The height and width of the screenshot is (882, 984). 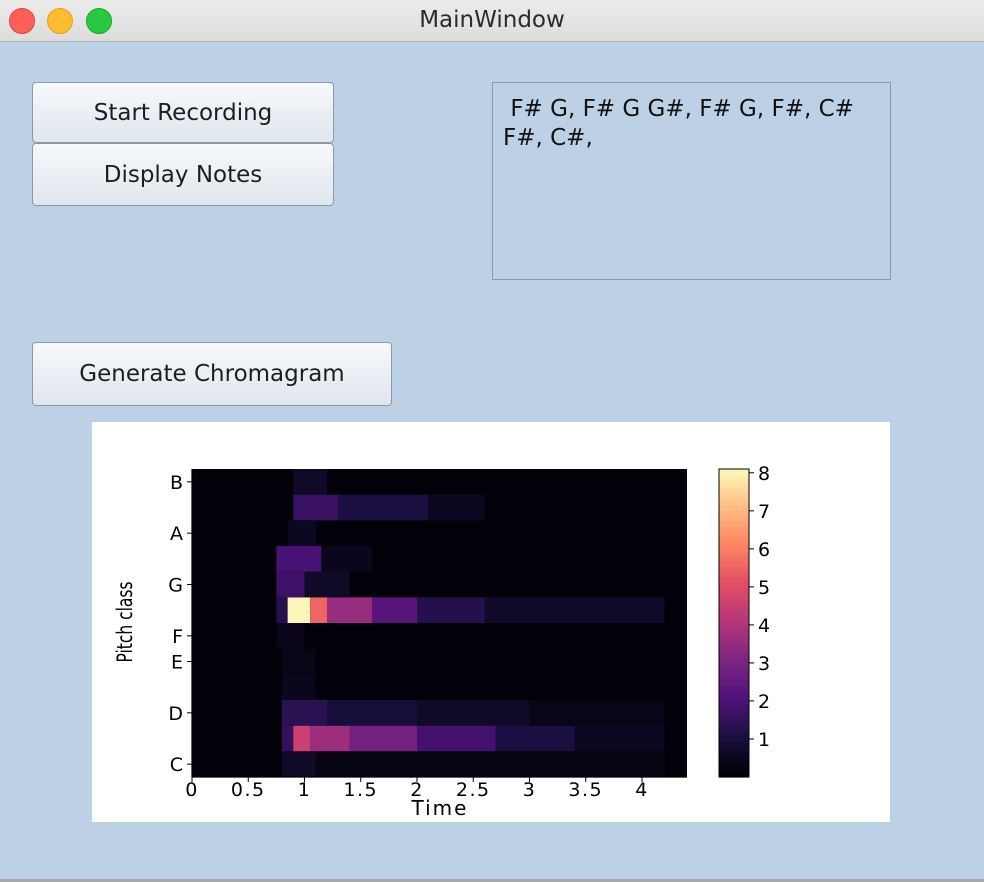 What do you see at coordinates (764, 588) in the screenshot?
I see `colorbar-tick-label: 5` at bounding box center [764, 588].